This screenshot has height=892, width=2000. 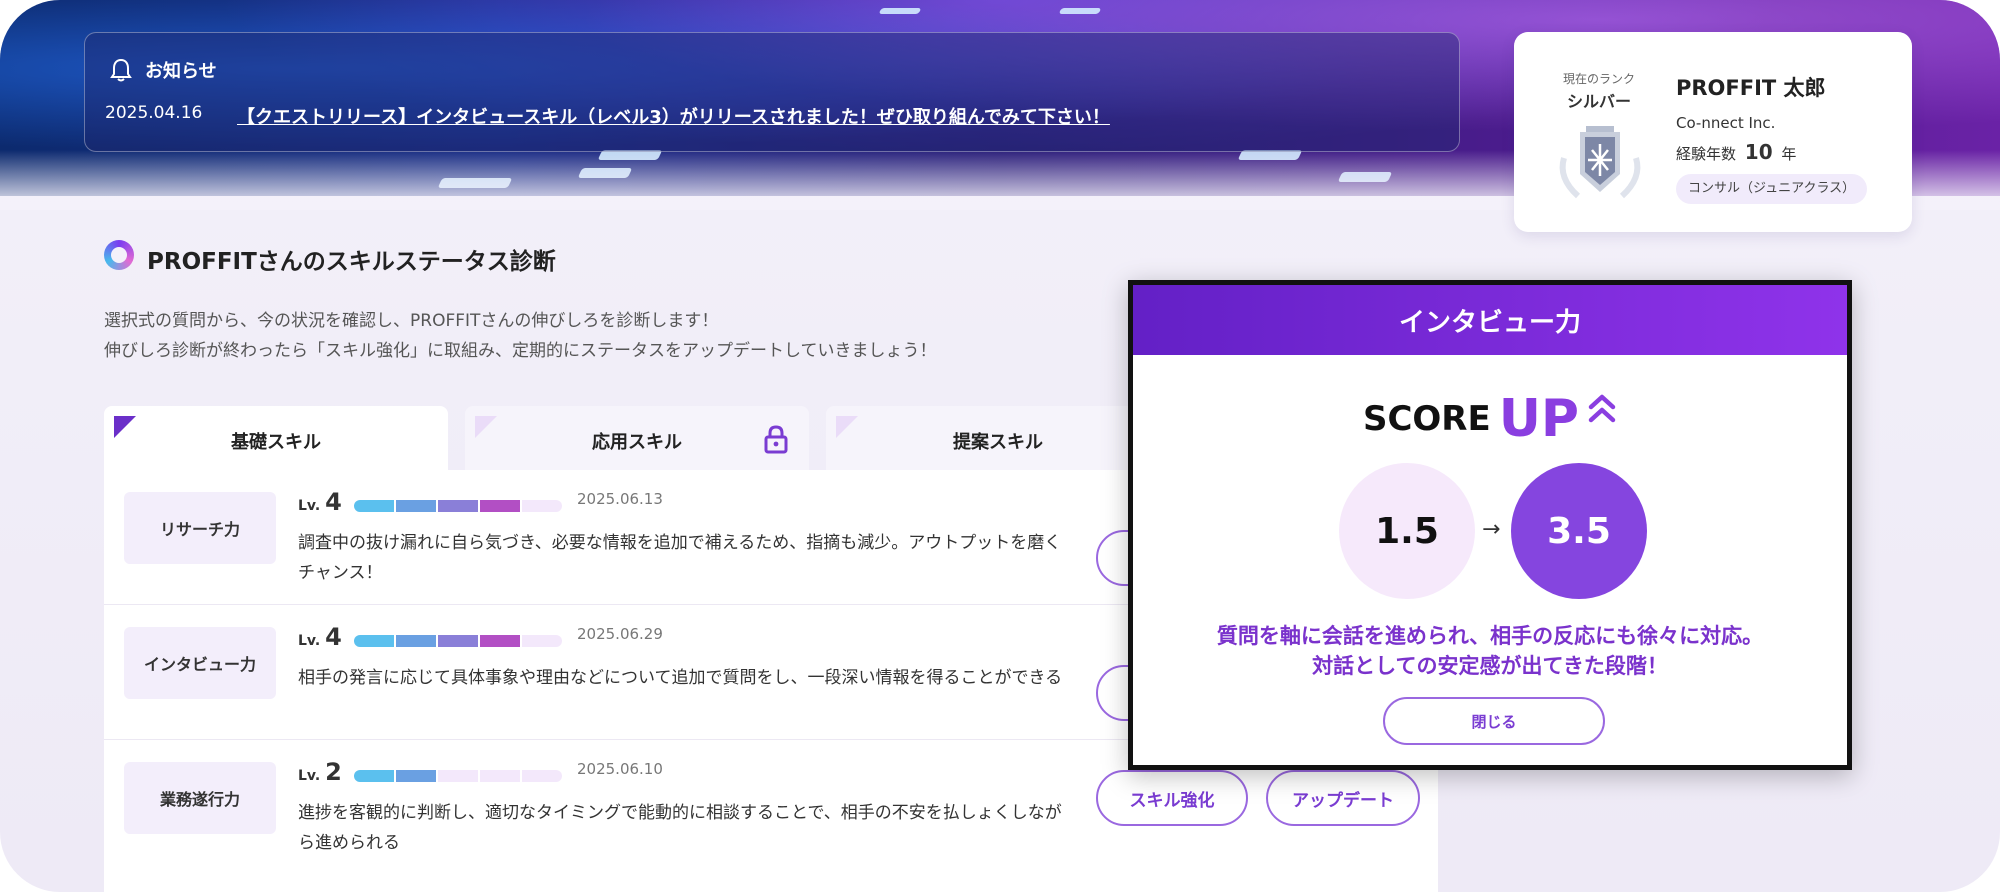 I want to click on notice-header: お知らせ, so click(x=163, y=70).